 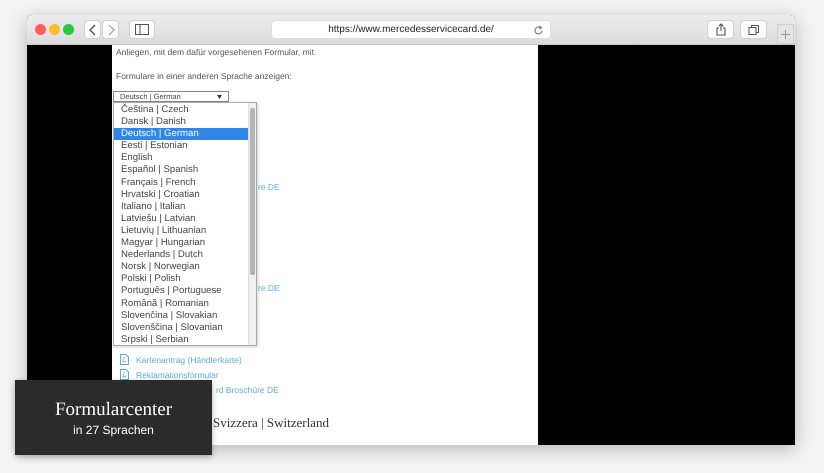 I want to click on back-button, so click(x=92, y=29).